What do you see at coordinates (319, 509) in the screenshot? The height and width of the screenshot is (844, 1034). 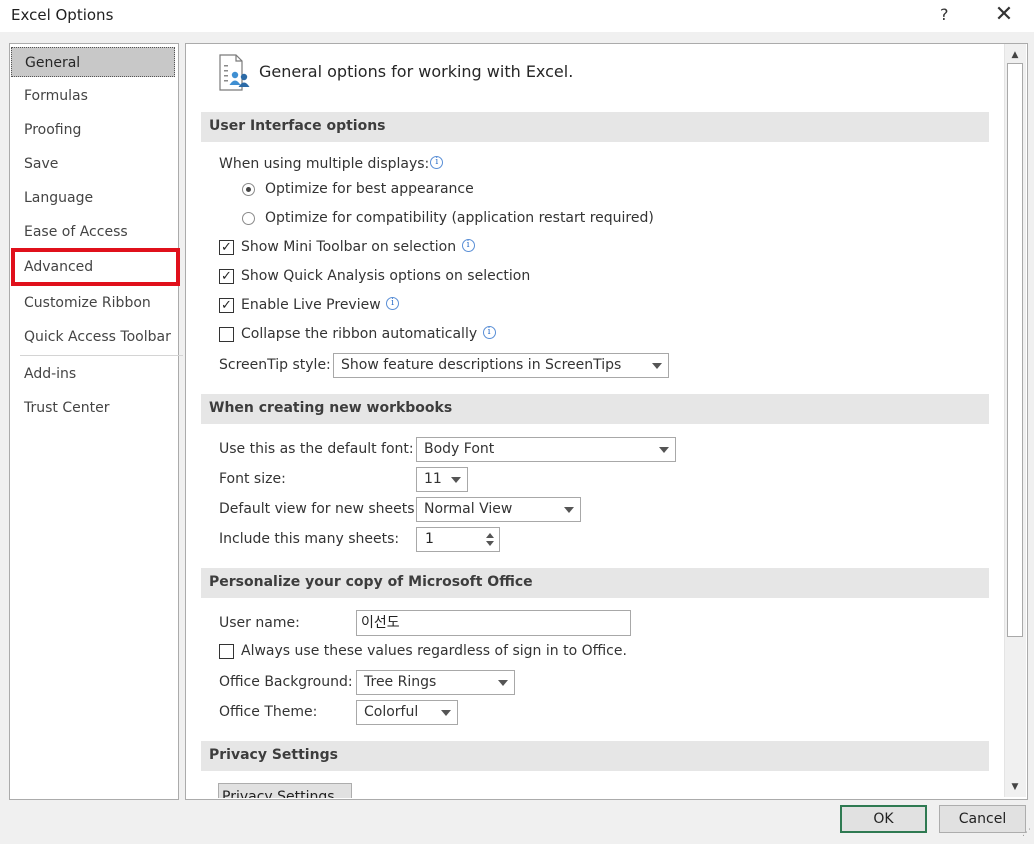 I see `default-view-label: Default view for new sheets:` at bounding box center [319, 509].